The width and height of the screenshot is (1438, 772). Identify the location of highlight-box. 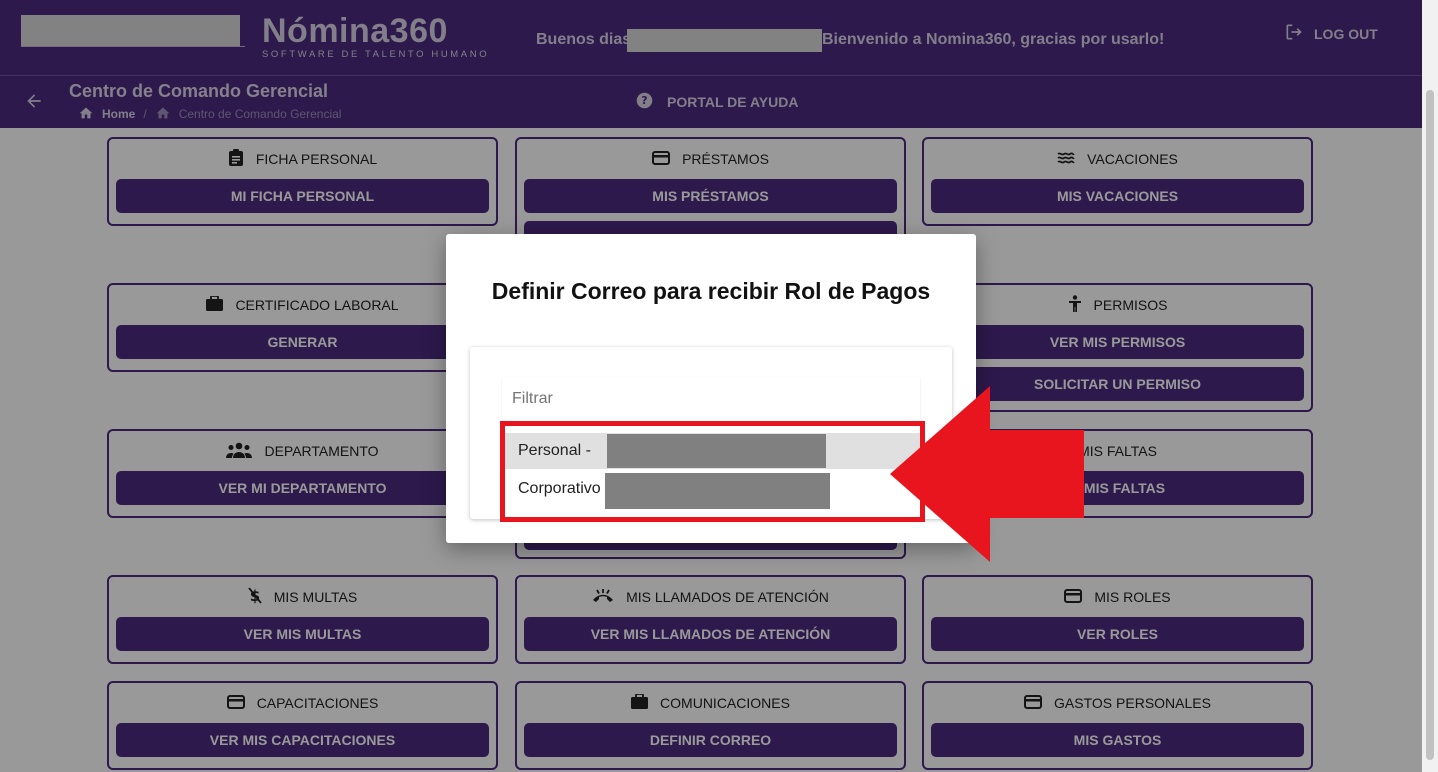
(712, 471).